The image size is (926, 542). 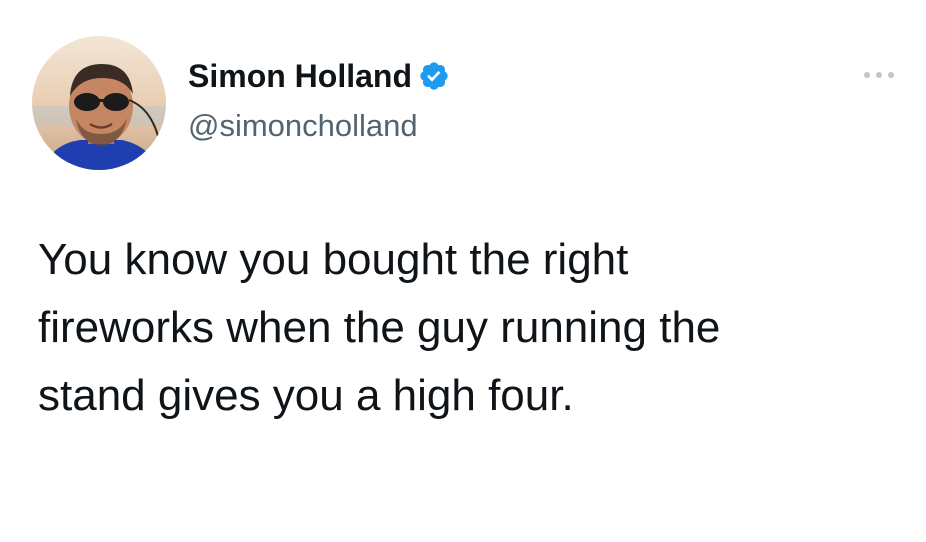 I want to click on author-name-row: Simon Holland, so click(x=319, y=76).